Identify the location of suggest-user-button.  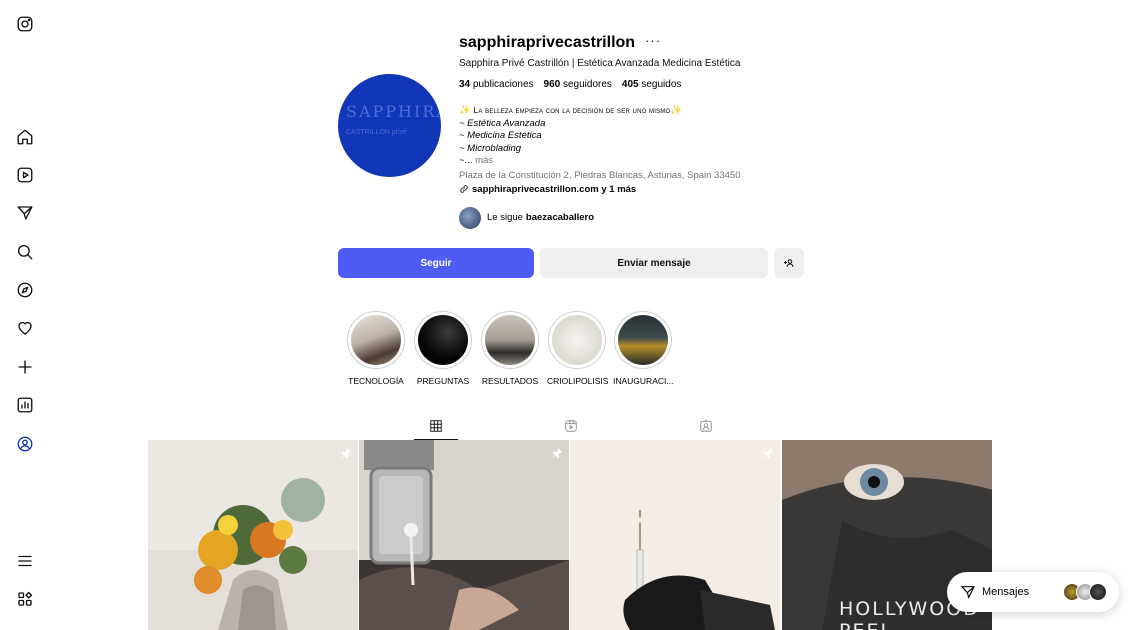
(789, 263).